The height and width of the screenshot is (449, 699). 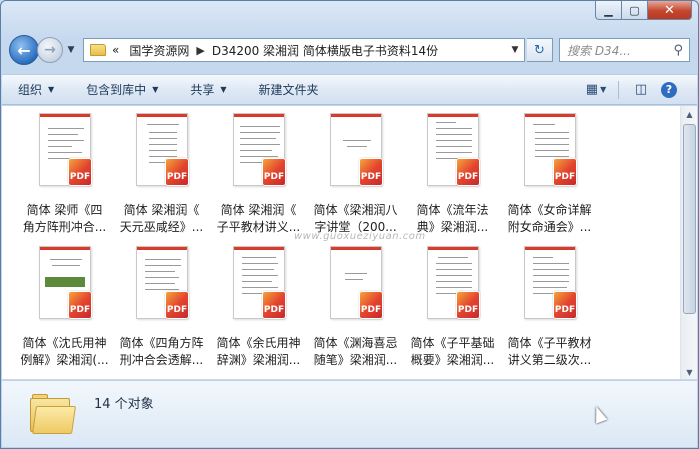 I want to click on search-input: 搜索 D34... ⚲, so click(x=624, y=50).